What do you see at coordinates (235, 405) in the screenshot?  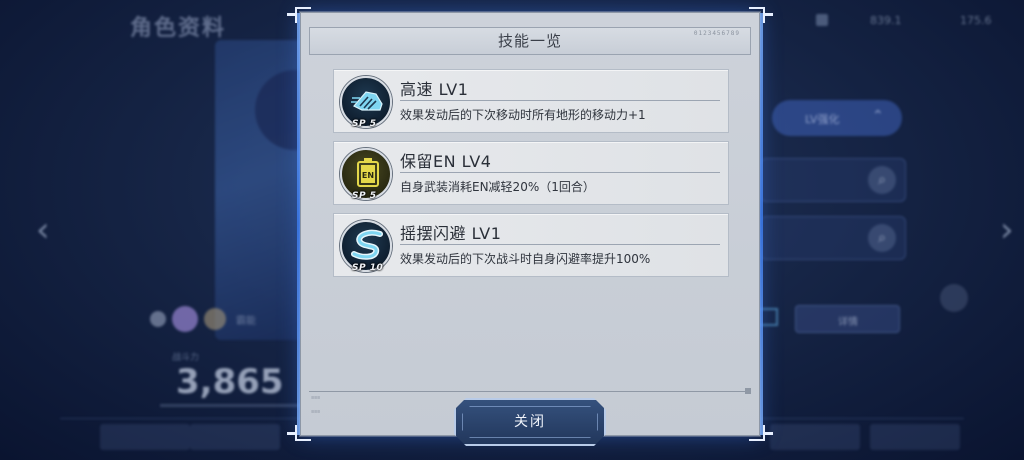 I see `power-underline` at bounding box center [235, 405].